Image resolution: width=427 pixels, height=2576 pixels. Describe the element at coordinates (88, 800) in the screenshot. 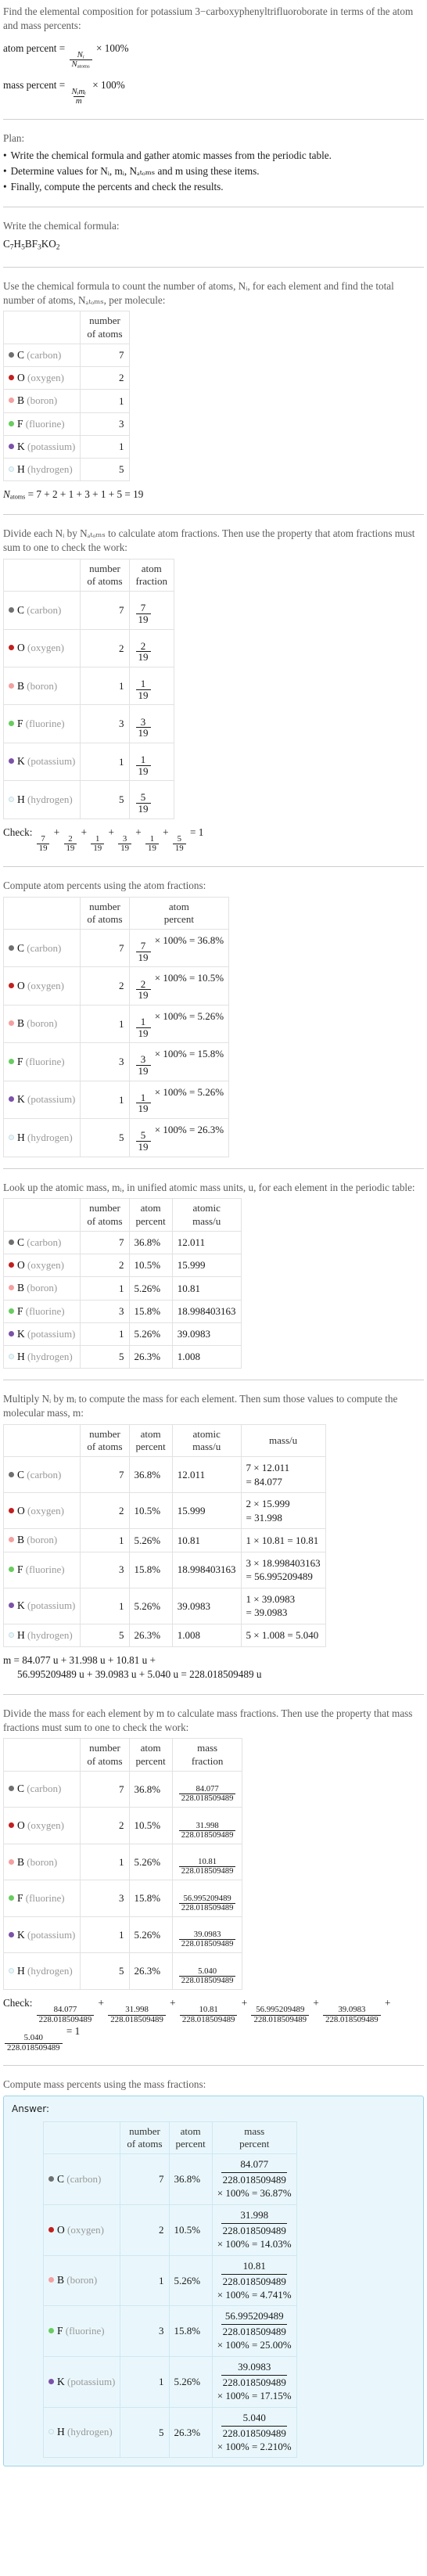

I see `table-row: H (hydrogen) 5 5 19` at that location.